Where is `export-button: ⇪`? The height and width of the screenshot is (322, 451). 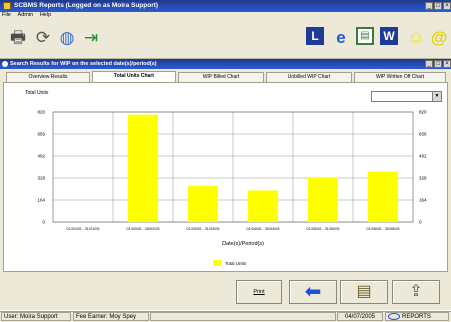 export-button: ⇪ is located at coordinates (416, 292).